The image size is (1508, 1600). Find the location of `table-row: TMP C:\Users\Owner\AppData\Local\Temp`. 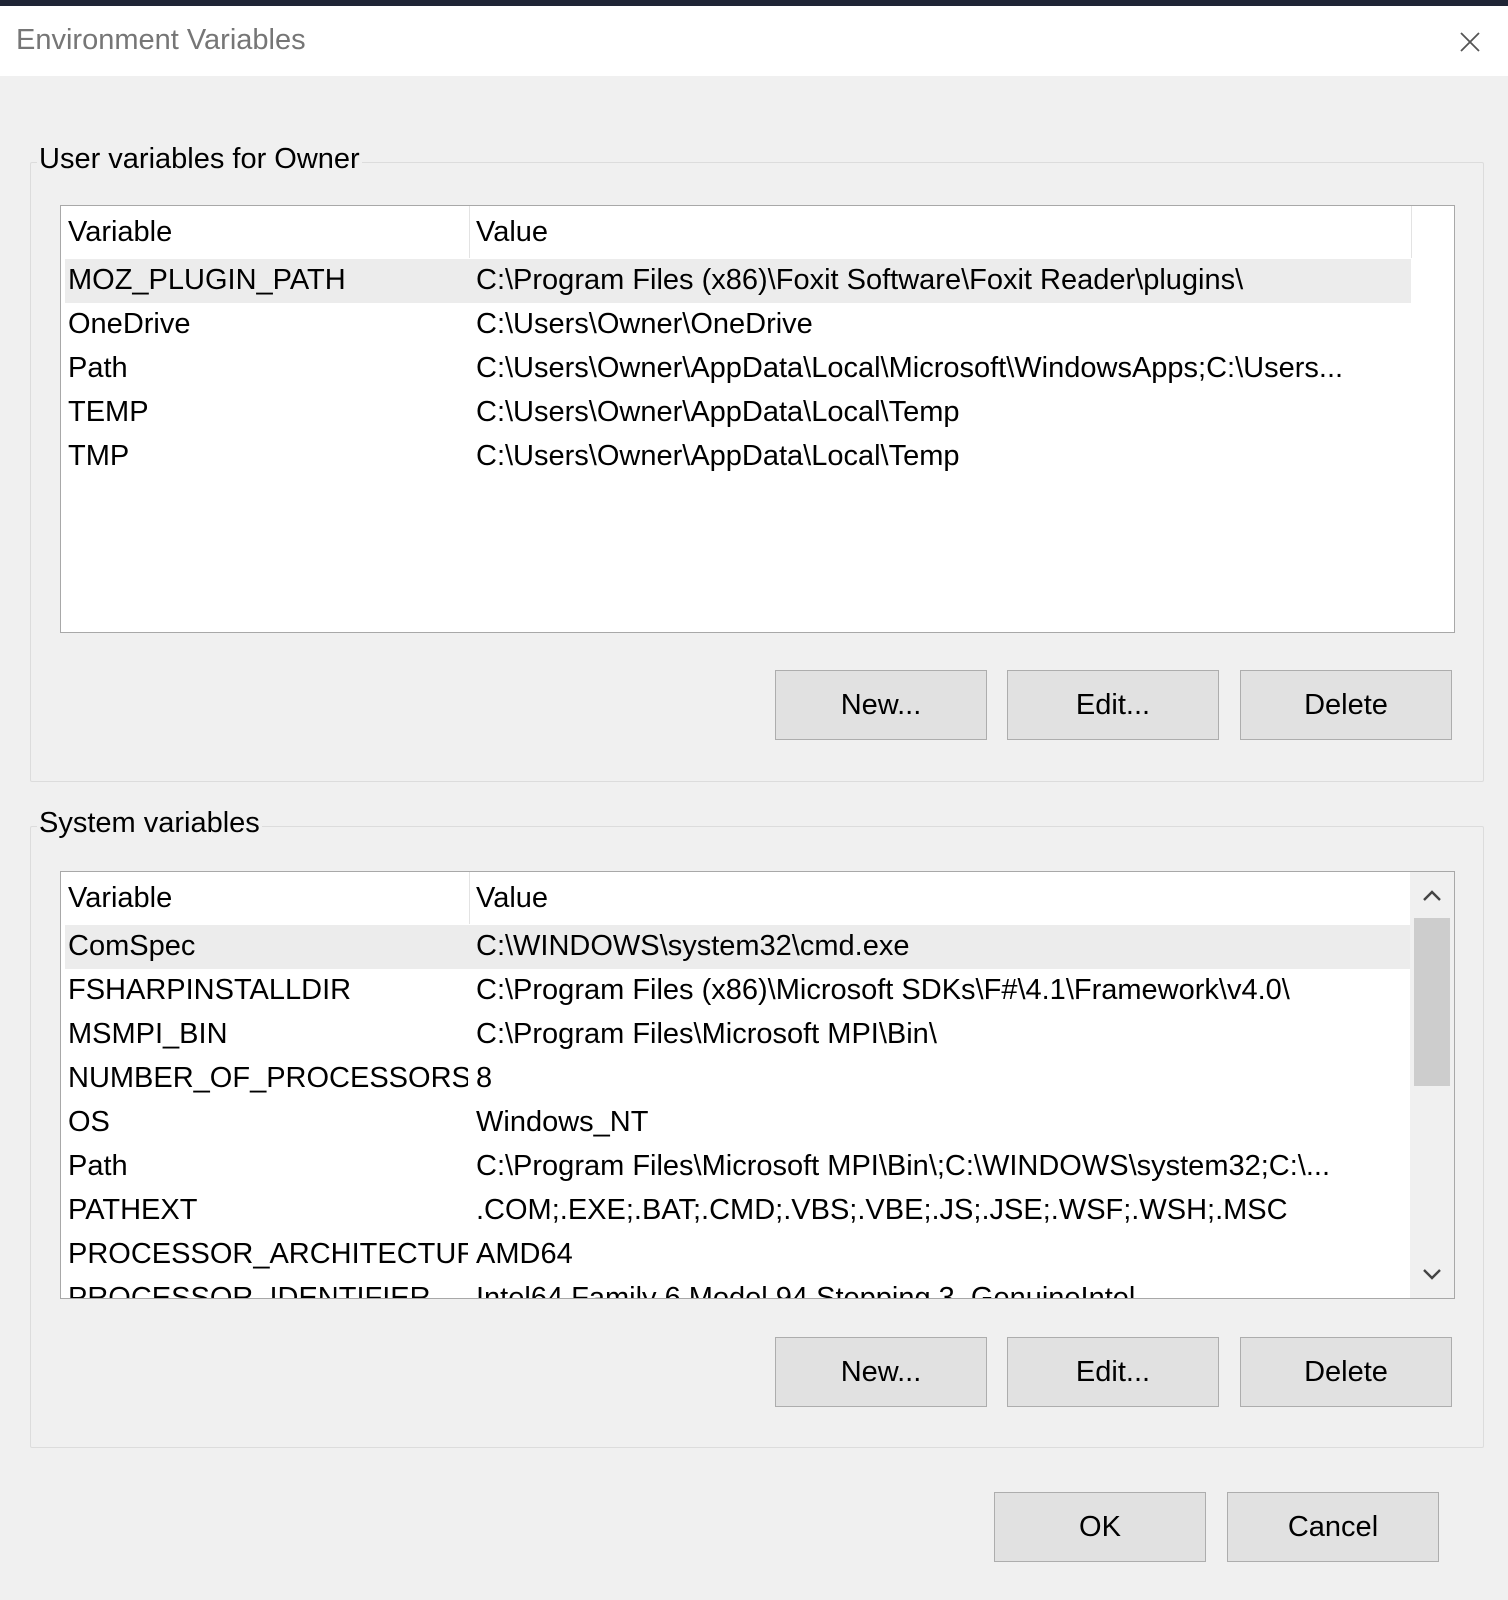

table-row: TMP C:\Users\Owner\AppData\Local\Temp is located at coordinates (738, 457).